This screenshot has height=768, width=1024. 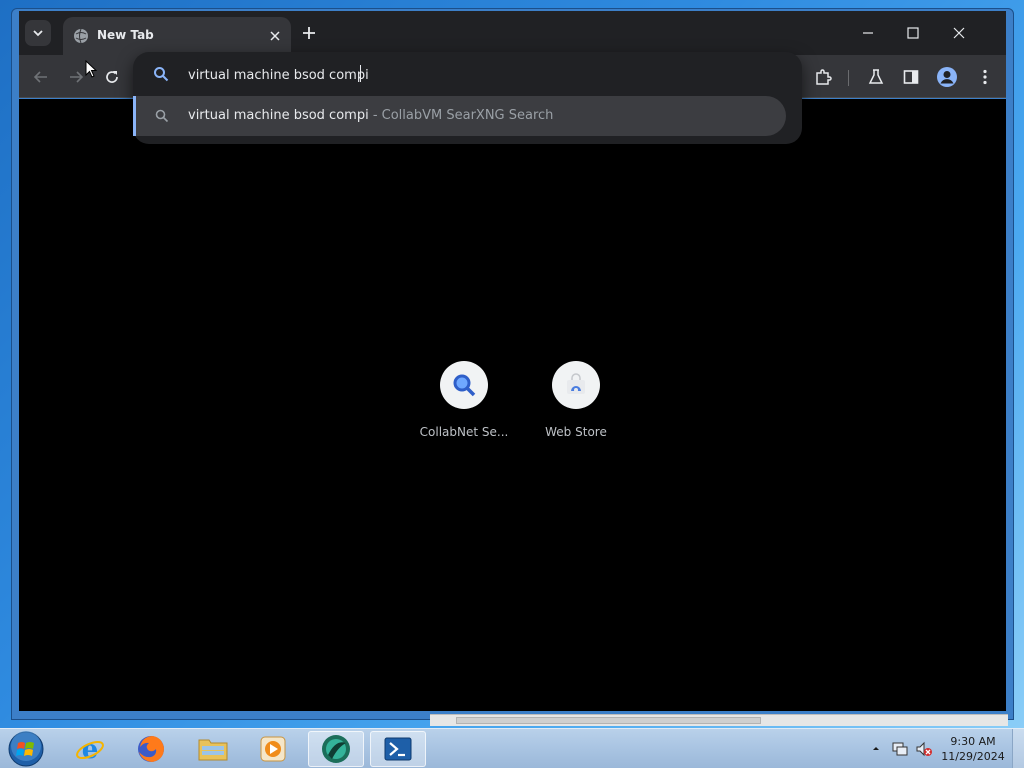 I want to click on toolbar-separator, so click(x=848, y=78).